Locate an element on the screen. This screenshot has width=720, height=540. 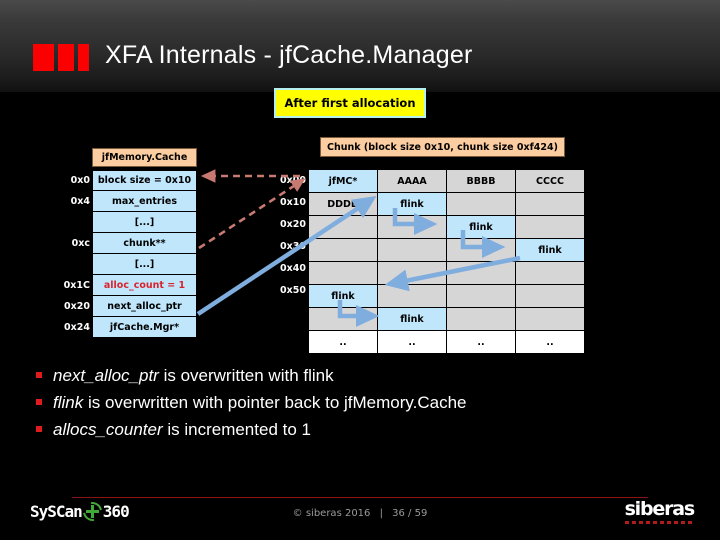
chunk-cell: AAAA is located at coordinates (412, 181).